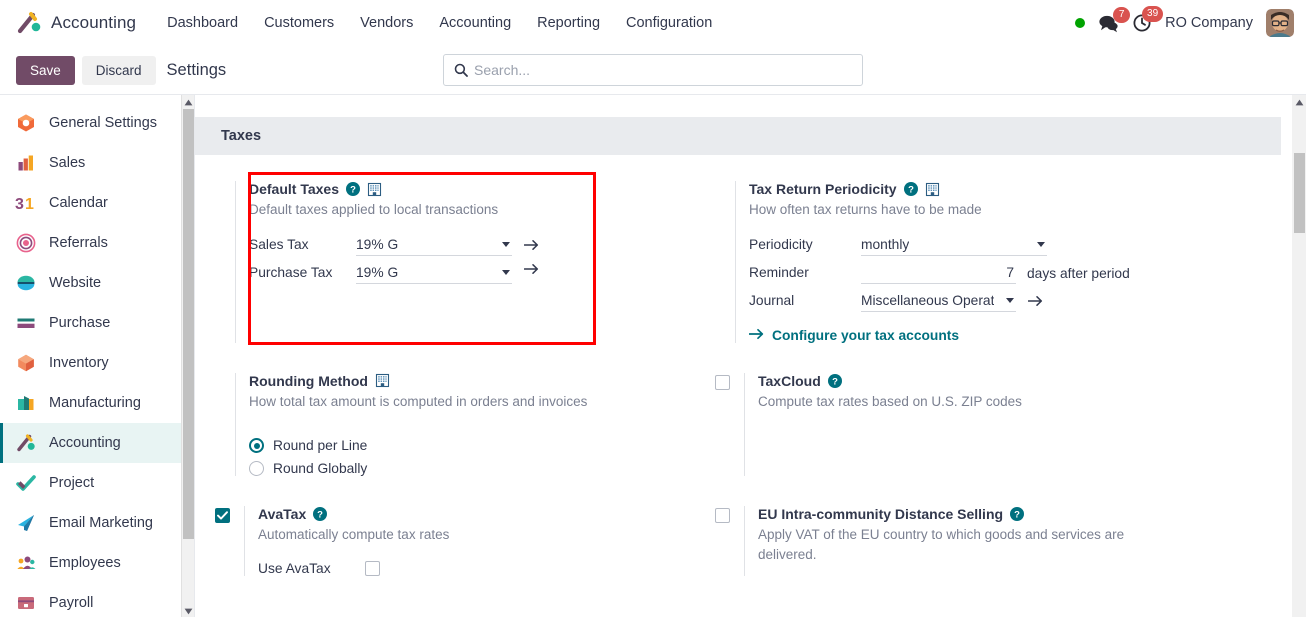 This screenshot has height=617, width=1306. I want to click on sidebar-item-website: Website, so click(91, 283).